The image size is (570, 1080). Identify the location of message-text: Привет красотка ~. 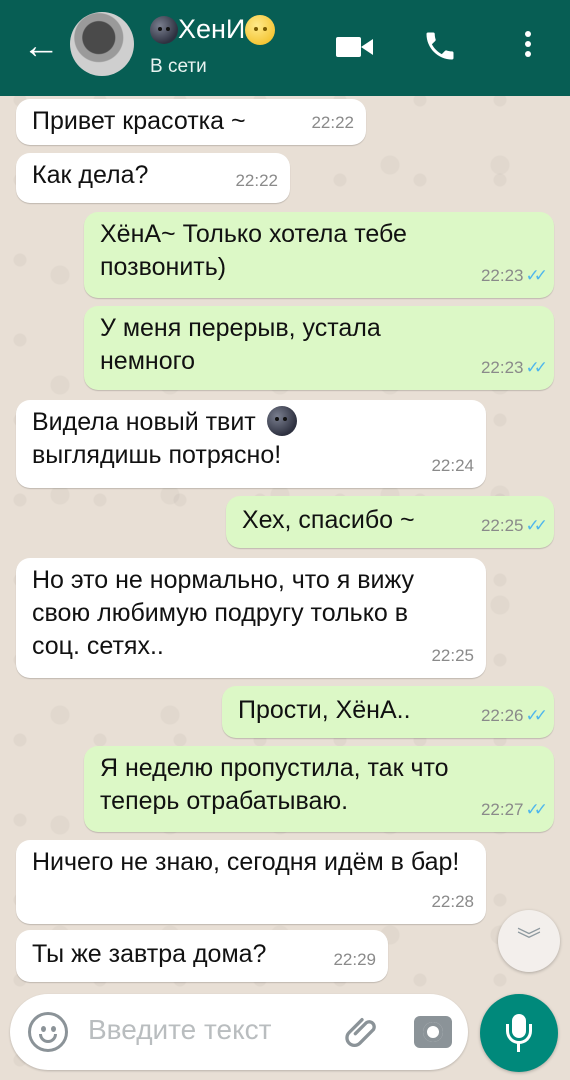
(139, 121).